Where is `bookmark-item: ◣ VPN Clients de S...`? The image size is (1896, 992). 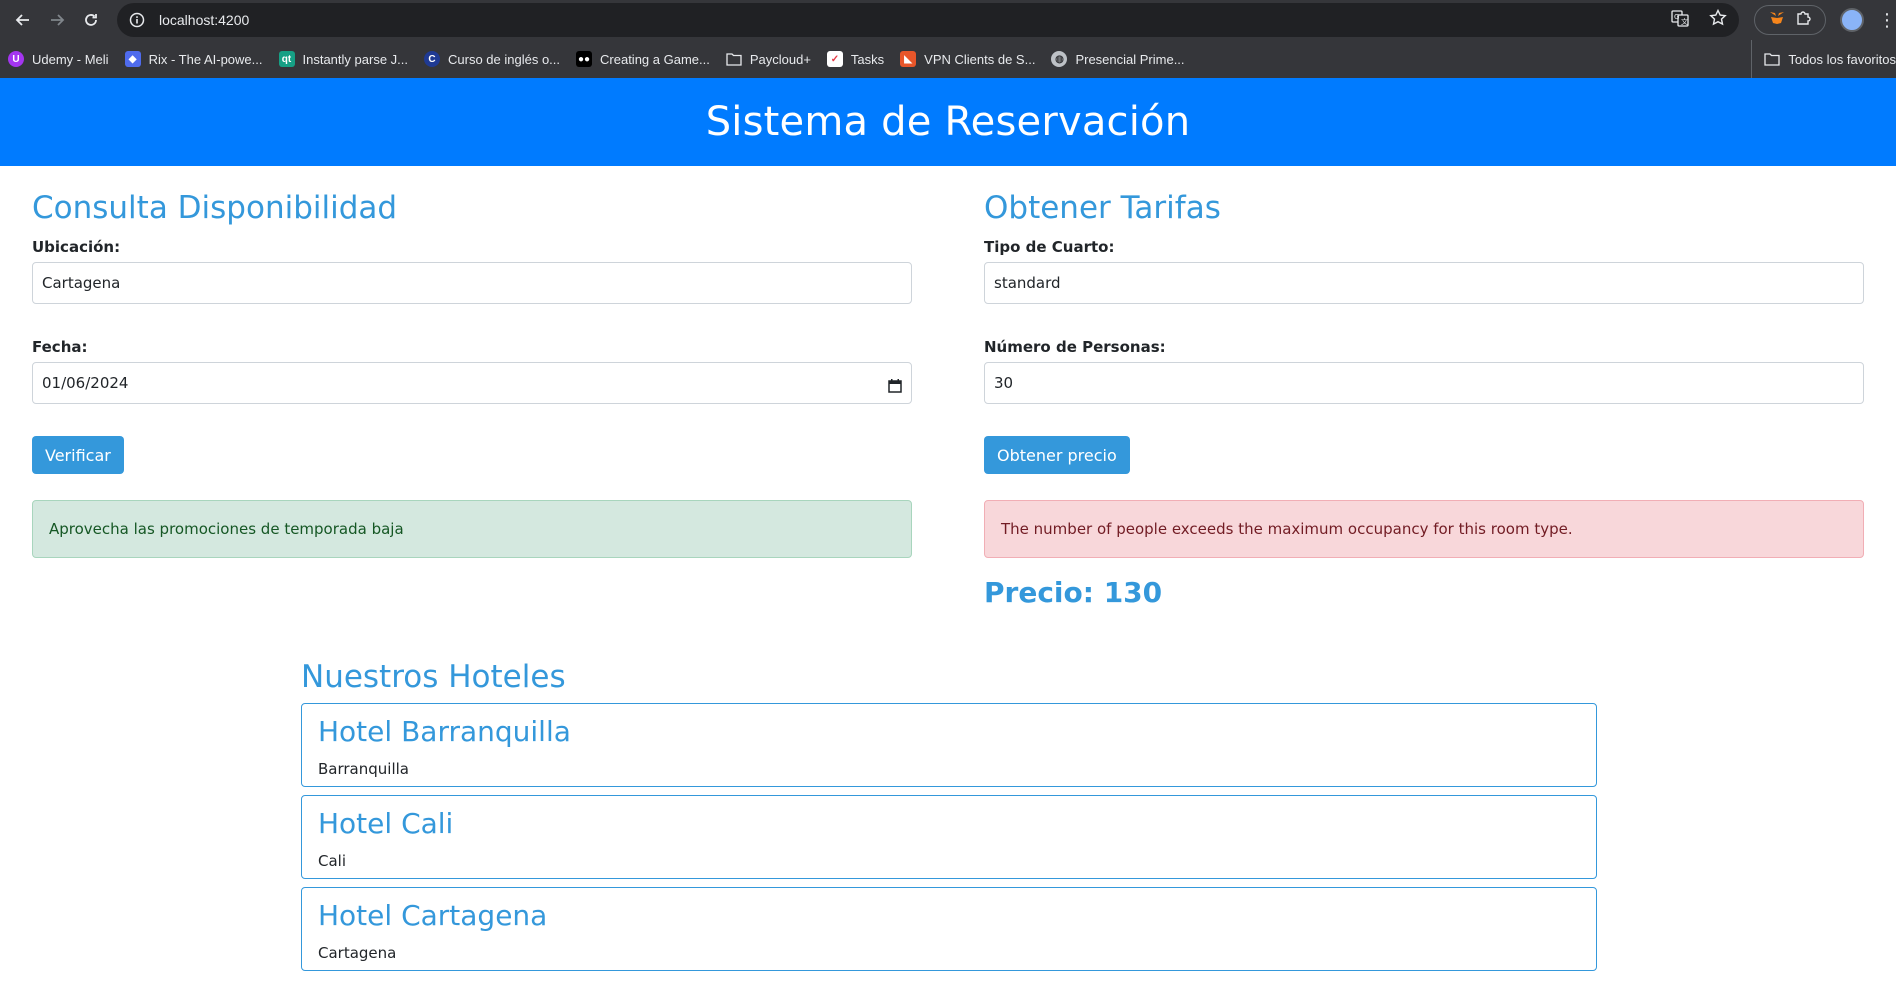 bookmark-item: ◣ VPN Clients de S... is located at coordinates (967, 59).